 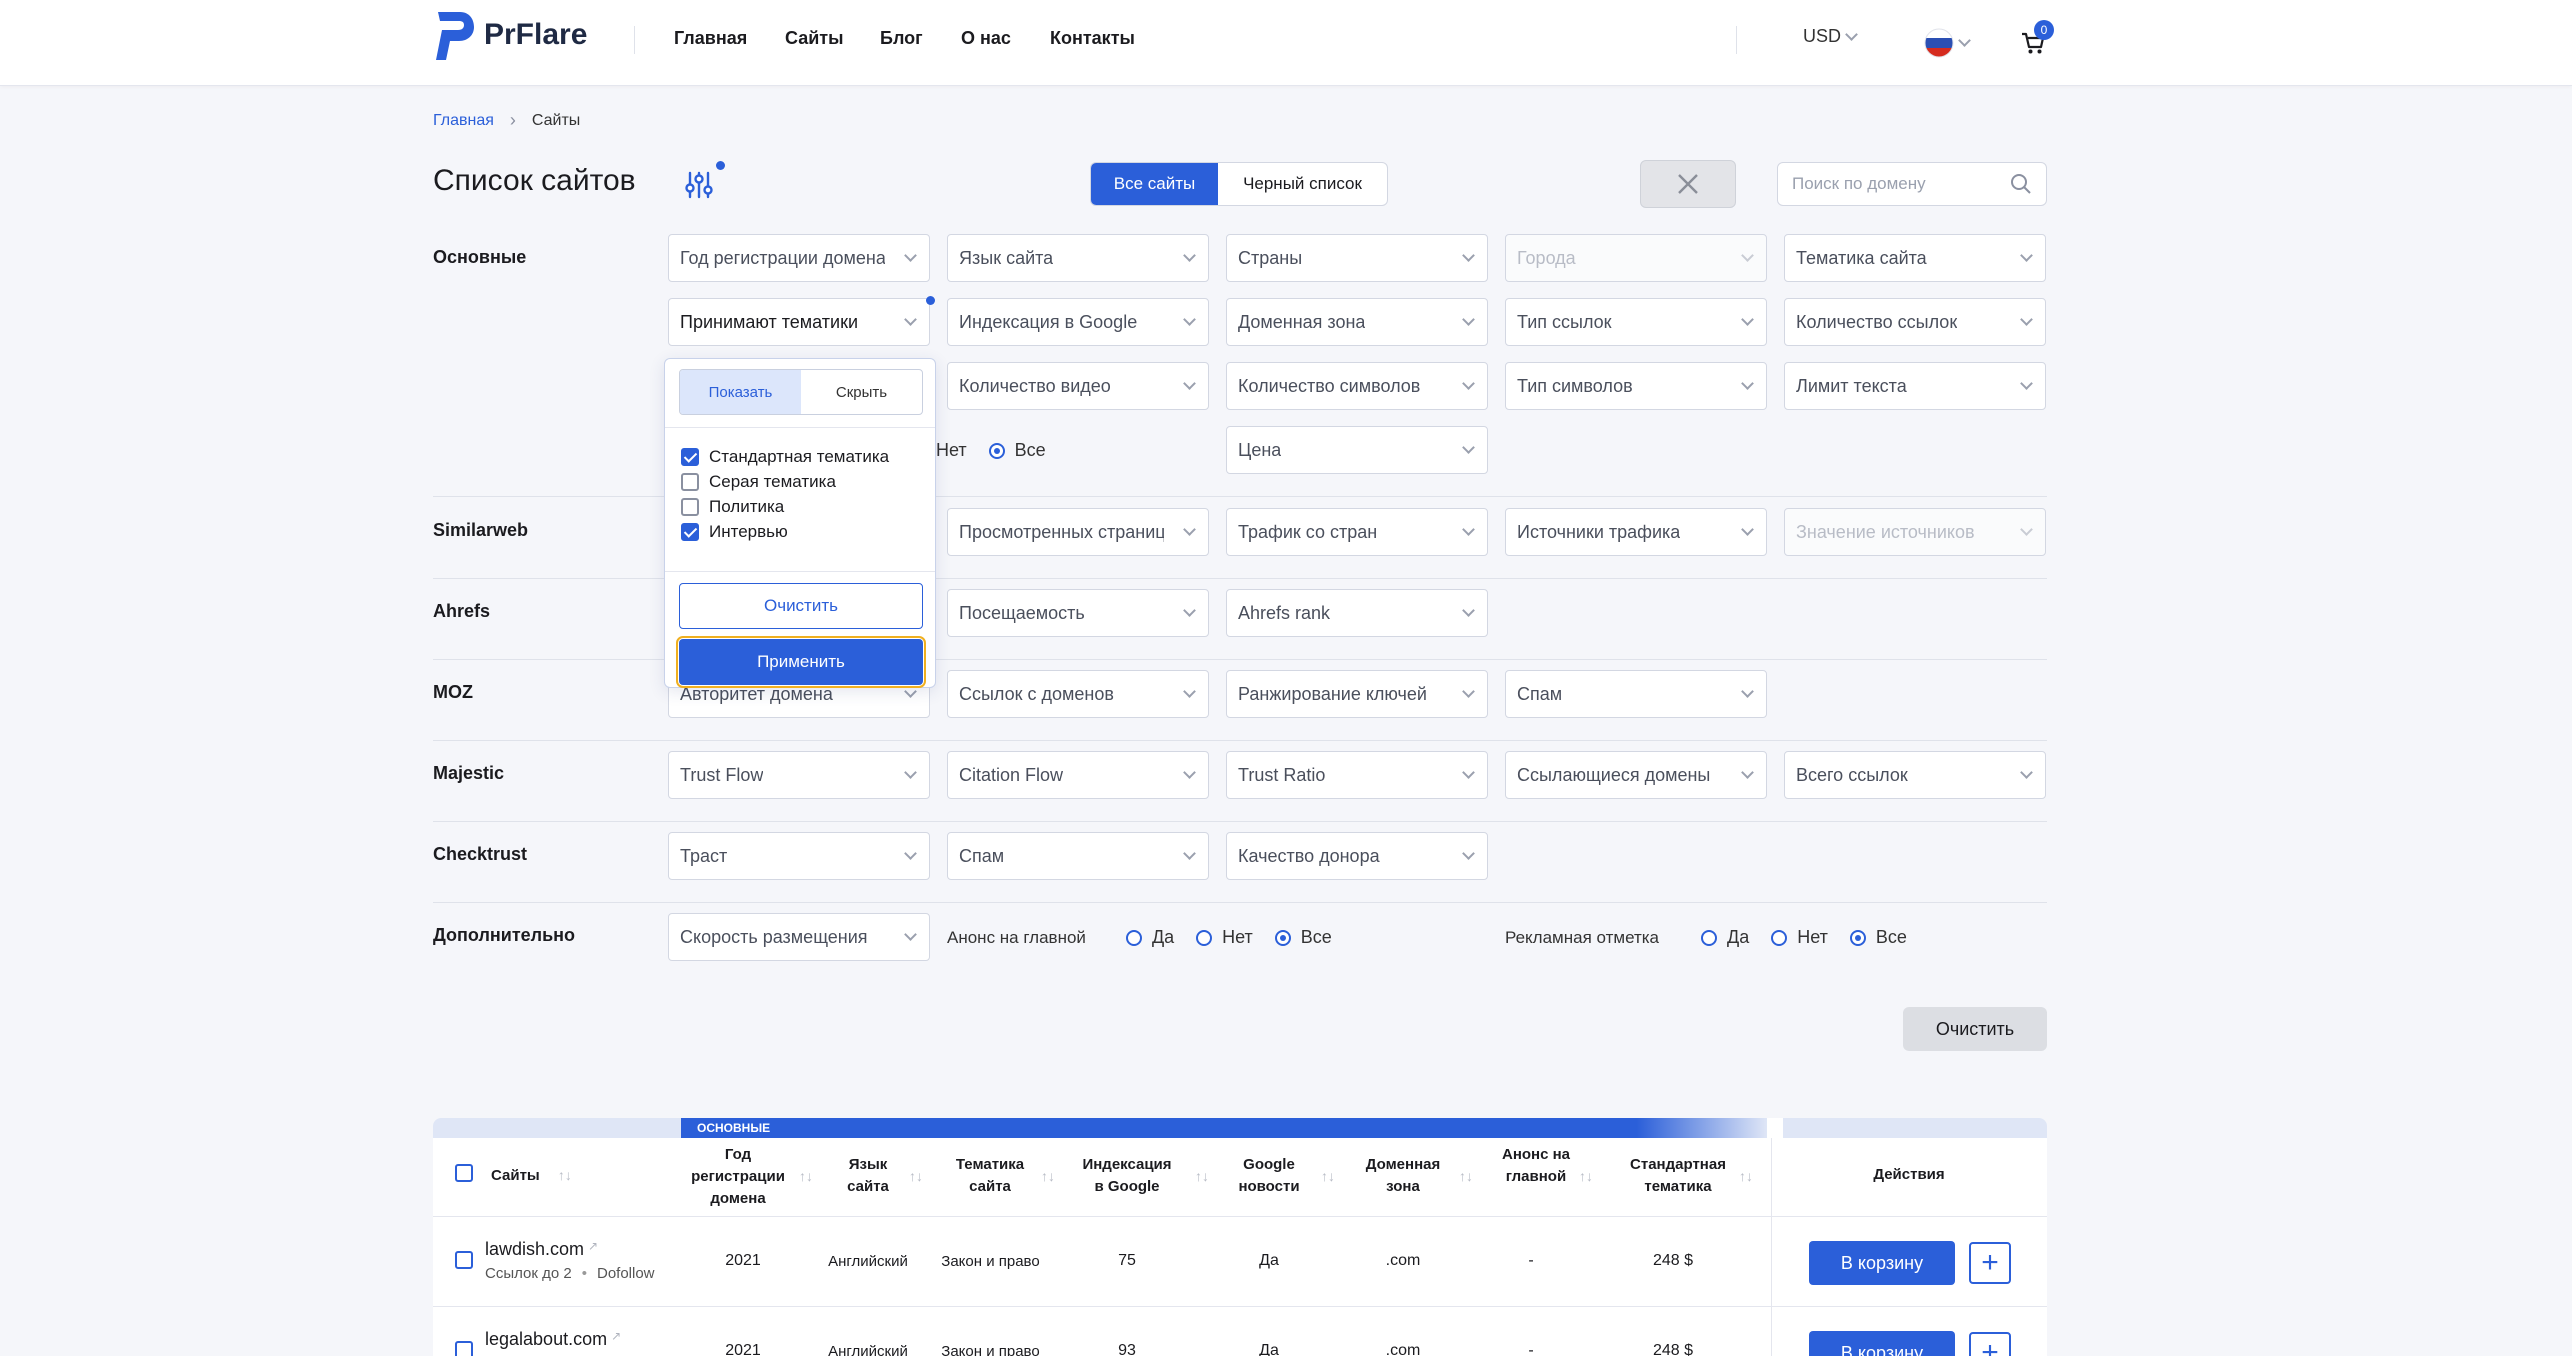 What do you see at coordinates (1078, 613) in the screenshot?
I see `filter-attendance: Посещаемость` at bounding box center [1078, 613].